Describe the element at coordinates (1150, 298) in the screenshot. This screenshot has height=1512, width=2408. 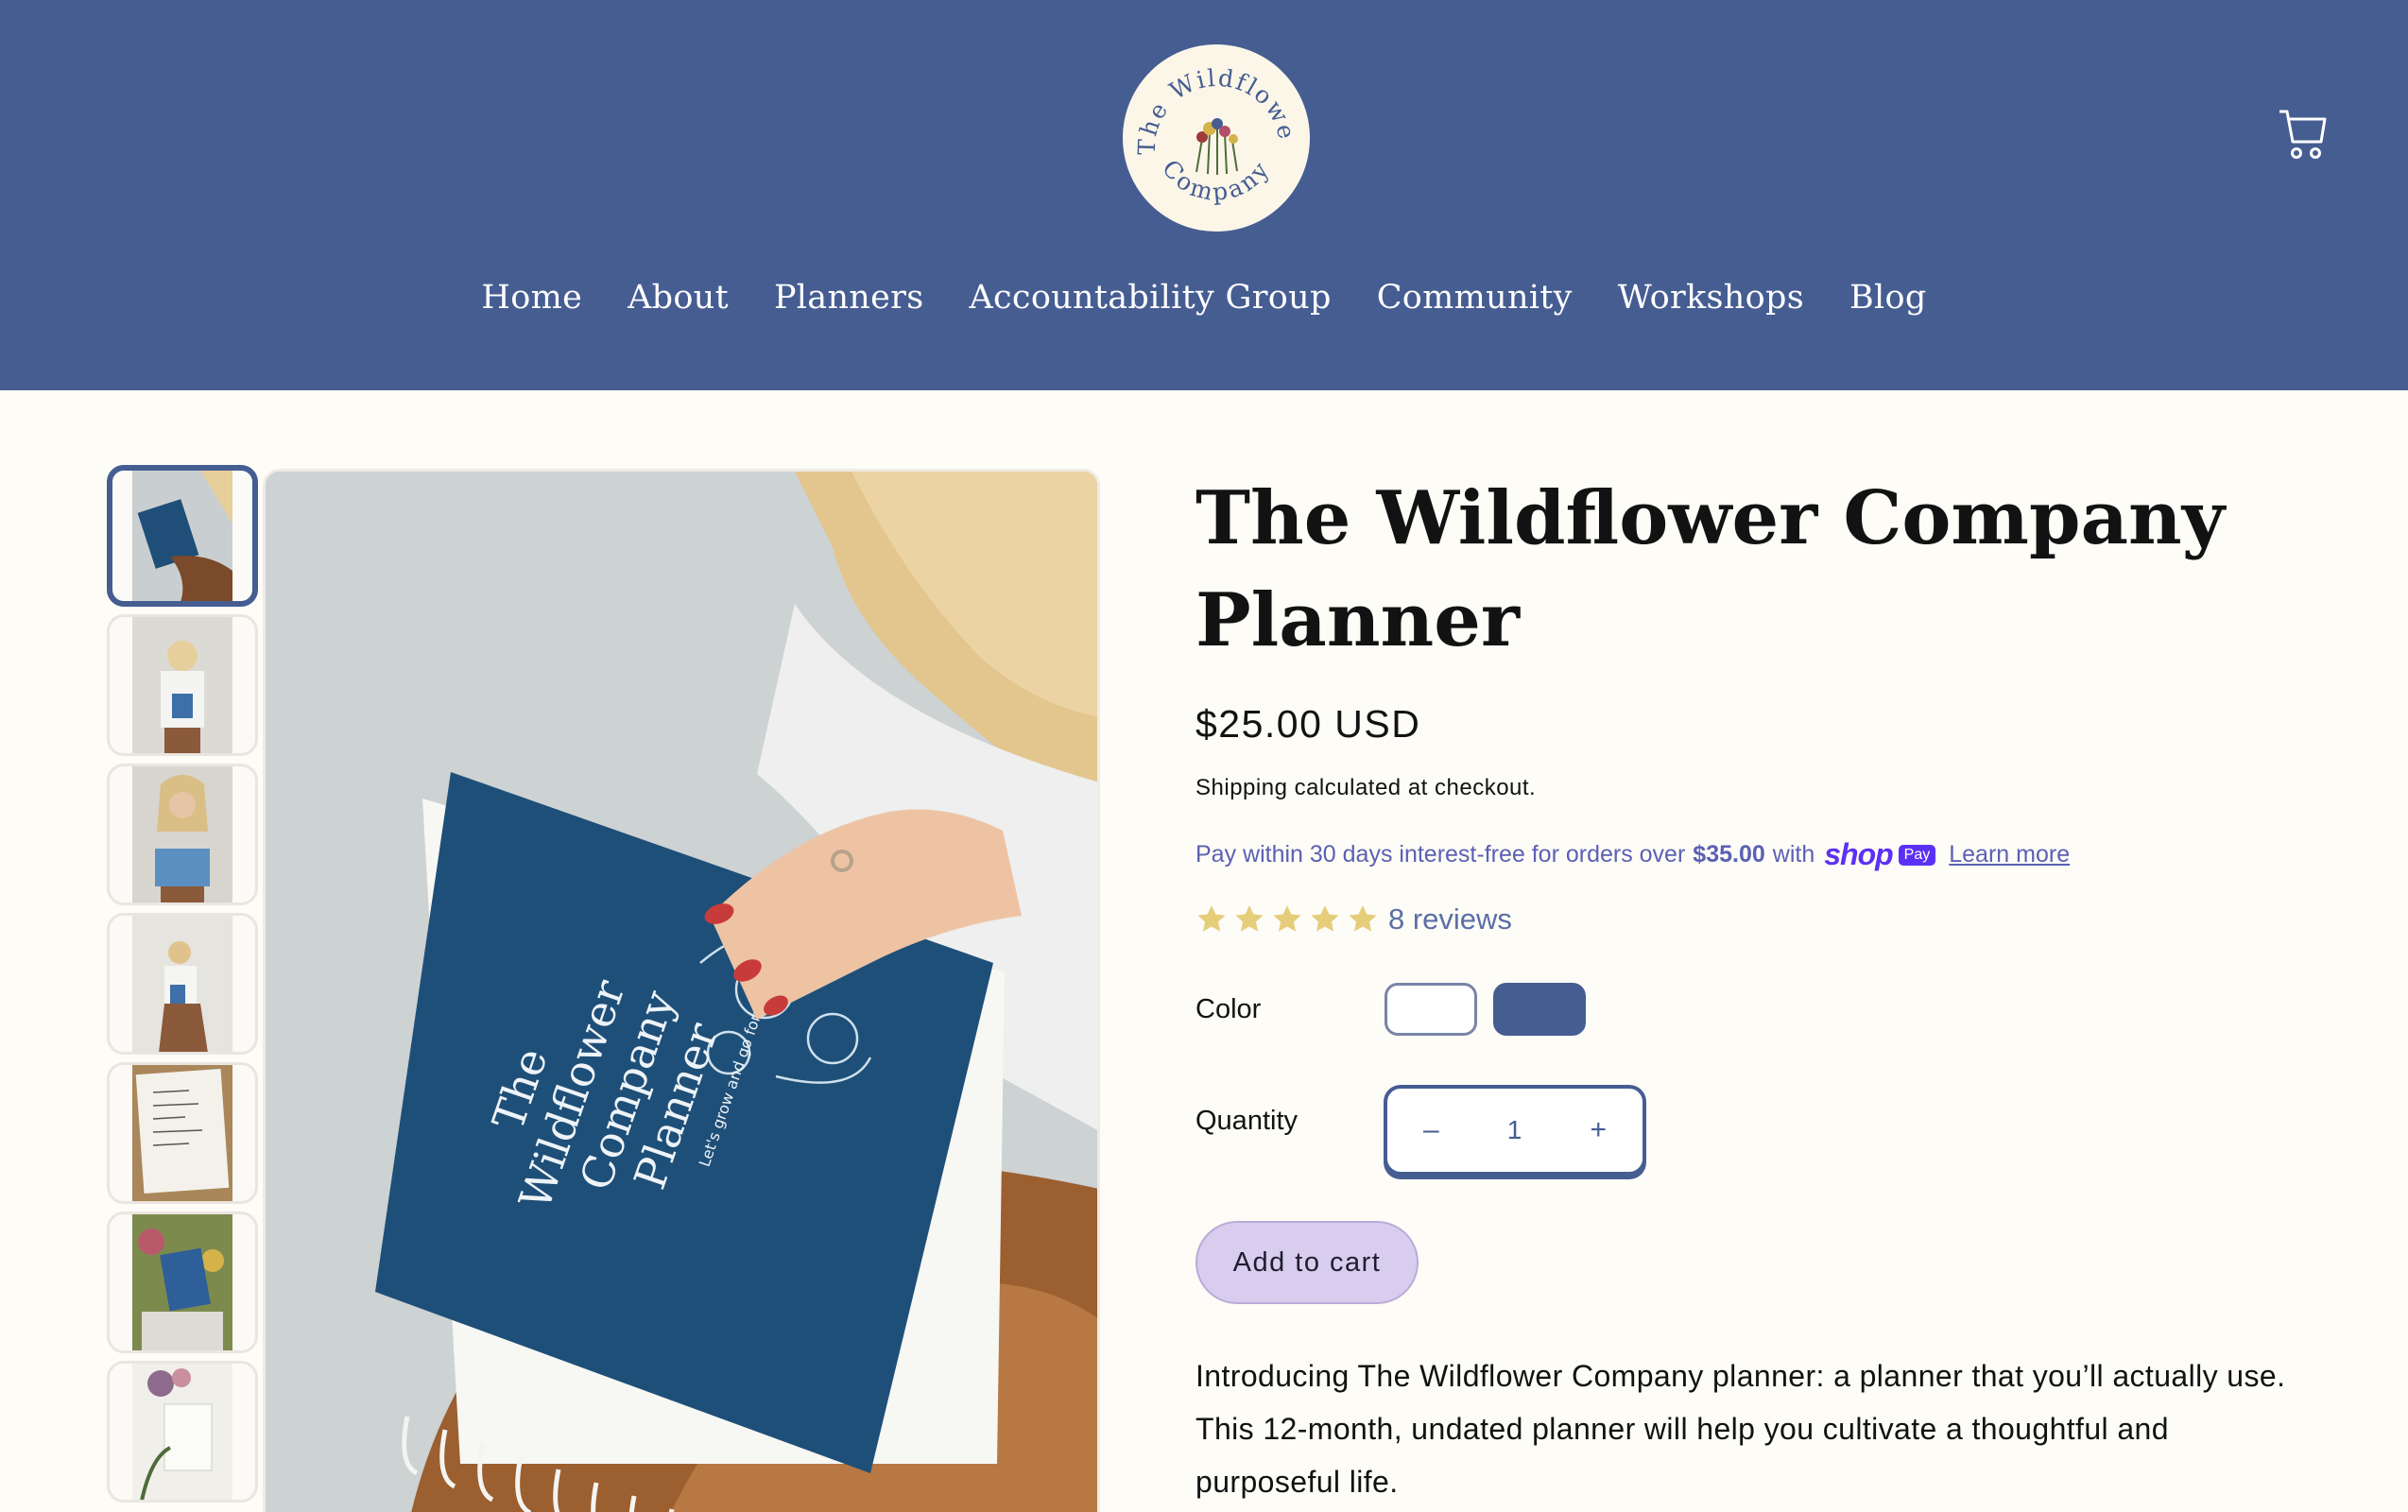
I see `nav-accountability-group: Accountability Group` at that location.